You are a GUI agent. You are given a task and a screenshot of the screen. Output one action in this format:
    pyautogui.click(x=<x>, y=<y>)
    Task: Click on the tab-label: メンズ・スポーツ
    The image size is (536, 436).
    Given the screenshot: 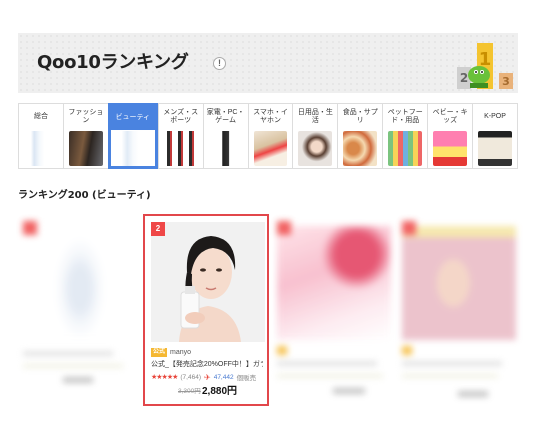 What is the action you would take?
    pyautogui.click(x=181, y=116)
    